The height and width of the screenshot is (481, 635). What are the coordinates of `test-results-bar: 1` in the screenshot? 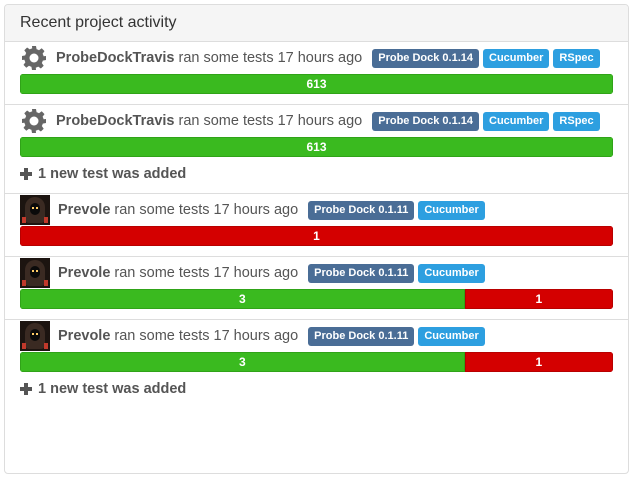 It's located at (316, 236).